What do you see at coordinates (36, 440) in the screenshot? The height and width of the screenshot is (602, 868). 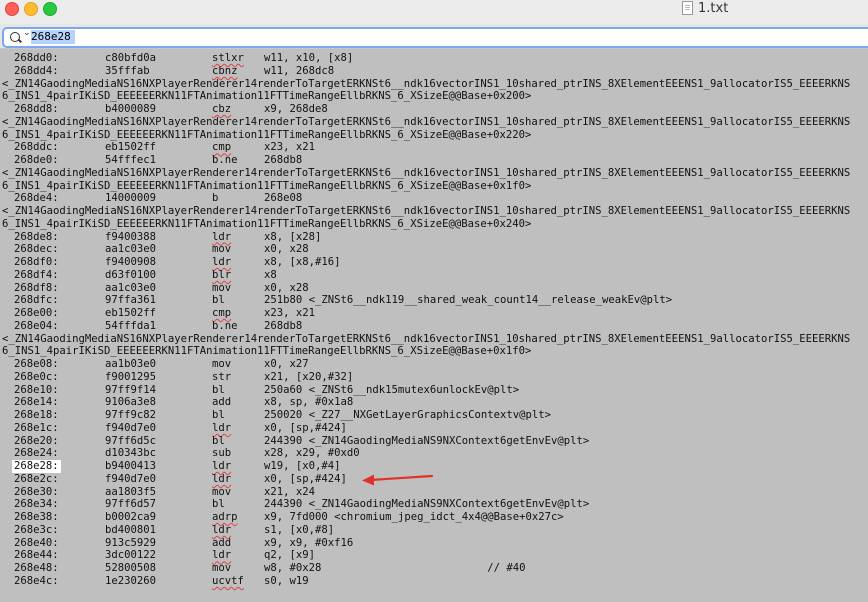 I see `address: 268e20:` at bounding box center [36, 440].